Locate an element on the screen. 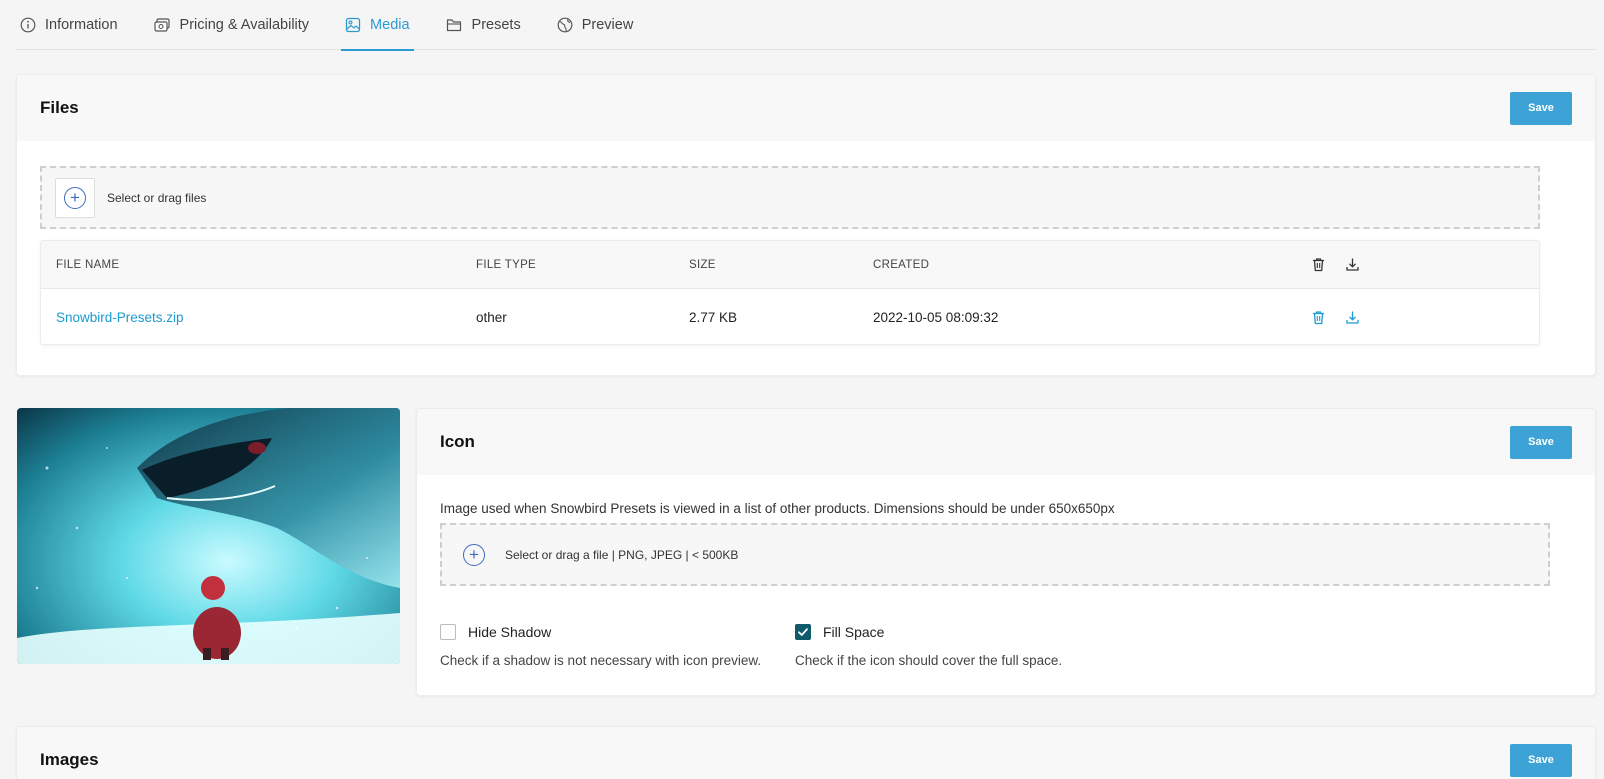 The width and height of the screenshot is (1604, 779). files-table-header: FILE NAME FILE TYPE SIZE CREATED is located at coordinates (790, 265).